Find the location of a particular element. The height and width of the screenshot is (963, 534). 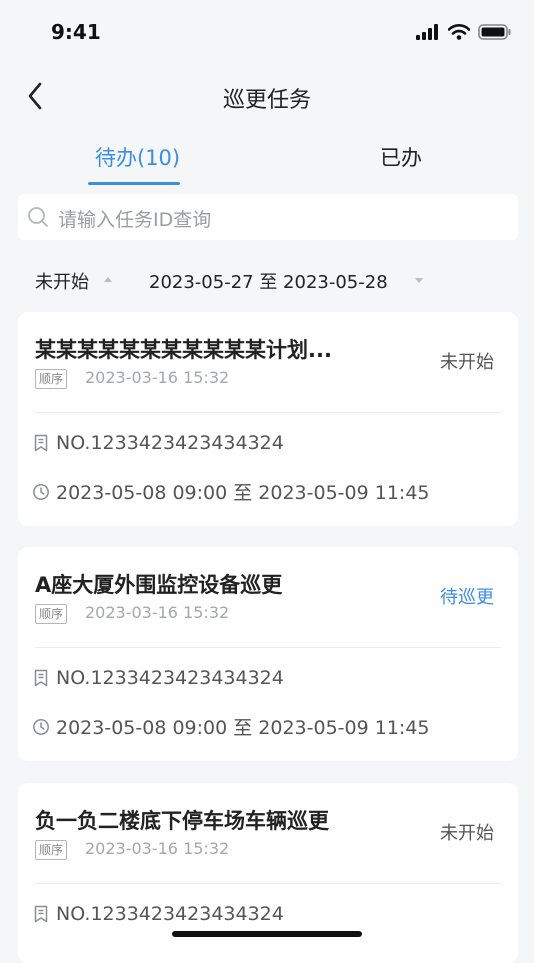

tab-bar: 待办(10) 已办 is located at coordinates (267, 161).